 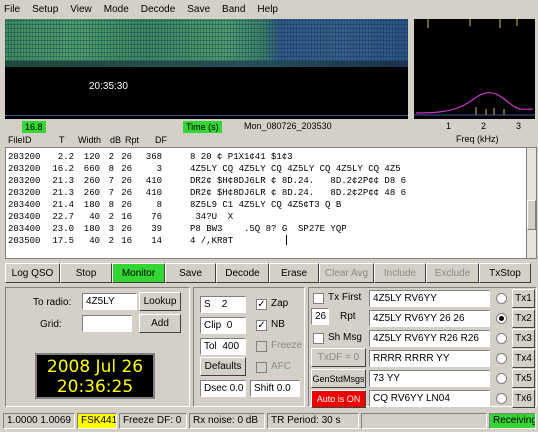 What do you see at coordinates (190, 273) in the screenshot?
I see `save-button: Save` at bounding box center [190, 273].